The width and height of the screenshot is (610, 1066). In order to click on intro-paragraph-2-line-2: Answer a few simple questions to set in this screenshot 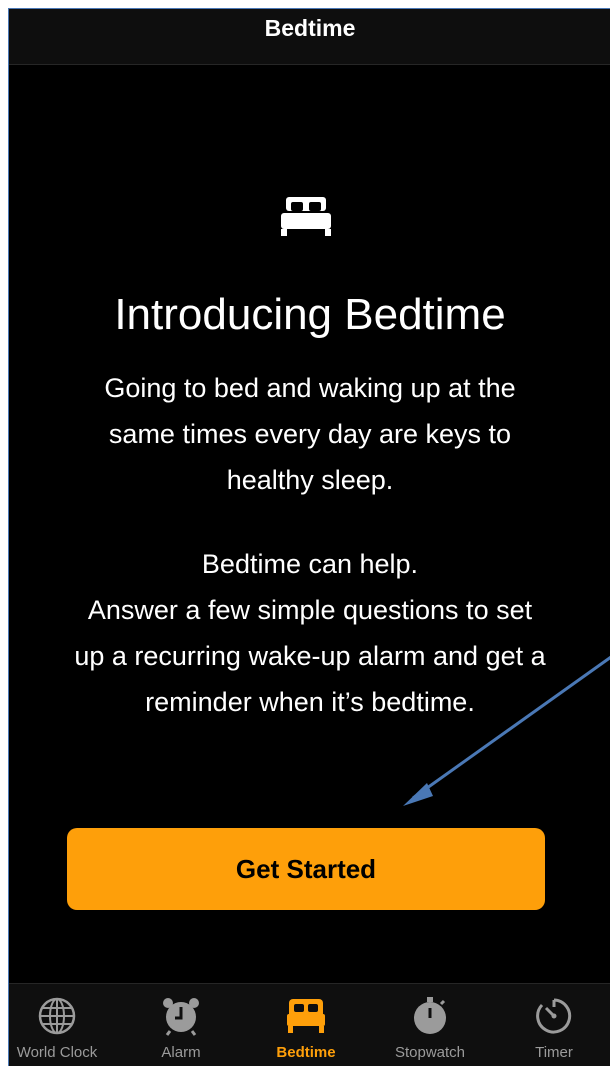, I will do `click(310, 610)`.